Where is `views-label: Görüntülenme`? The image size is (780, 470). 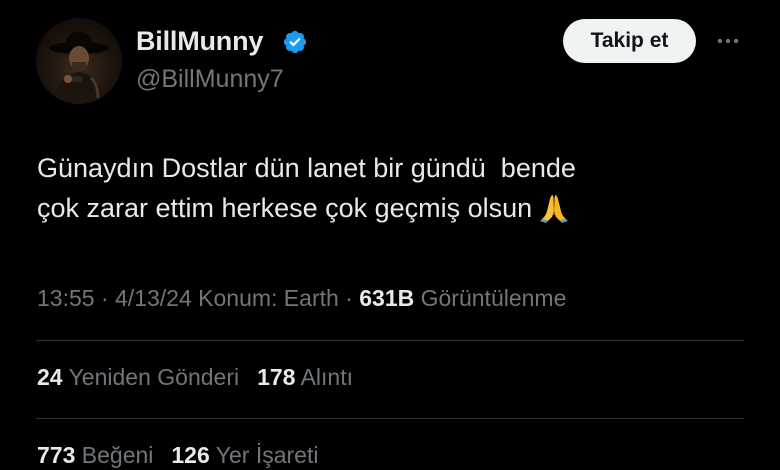 views-label: Görüntülenme is located at coordinates (493, 298).